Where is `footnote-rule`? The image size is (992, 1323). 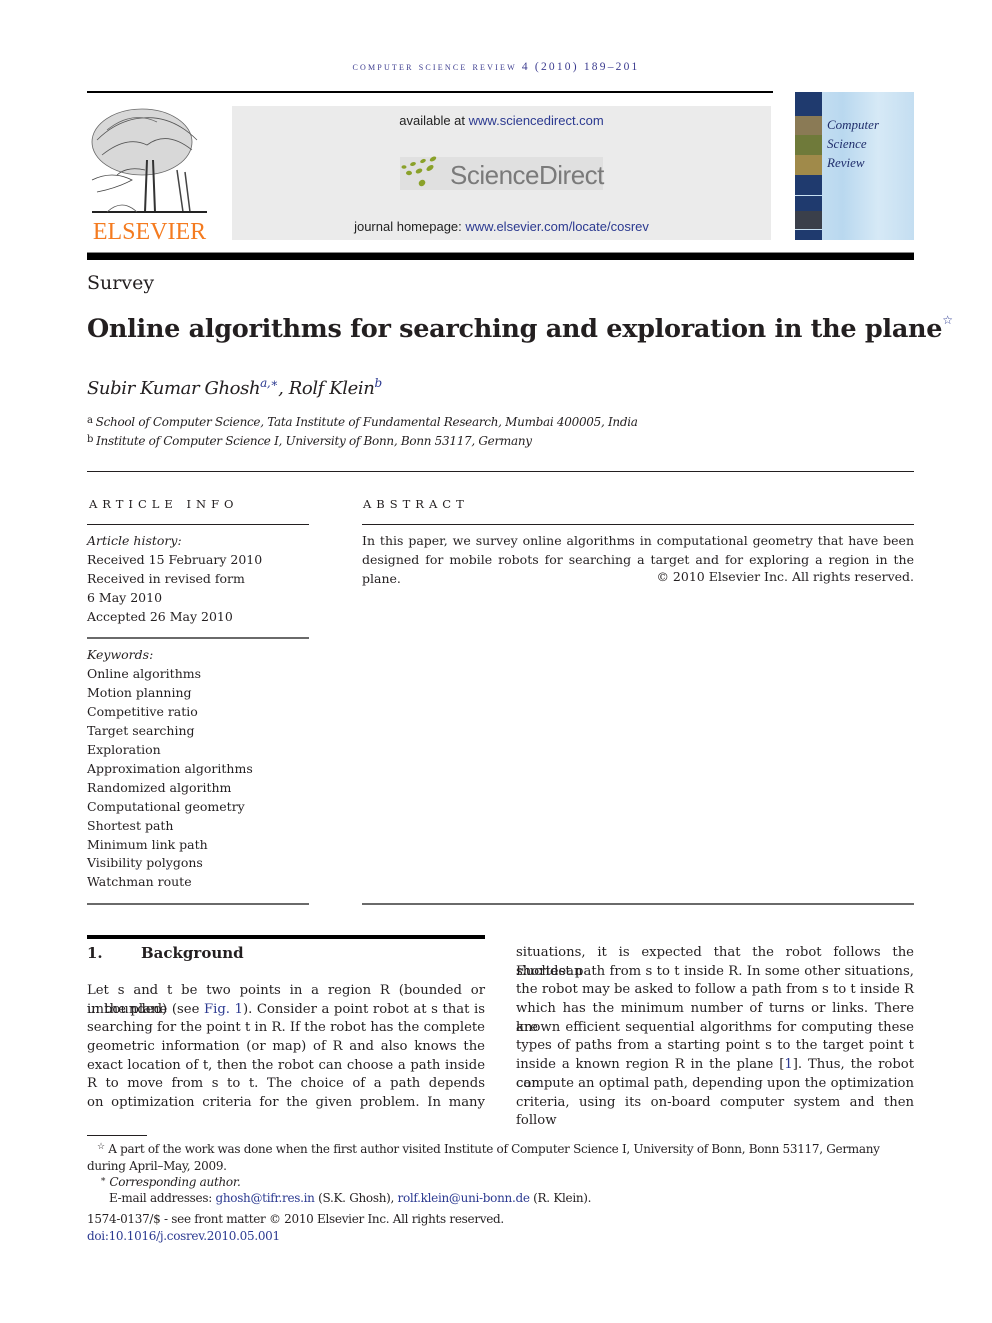
footnote-rule is located at coordinates (117, 1135).